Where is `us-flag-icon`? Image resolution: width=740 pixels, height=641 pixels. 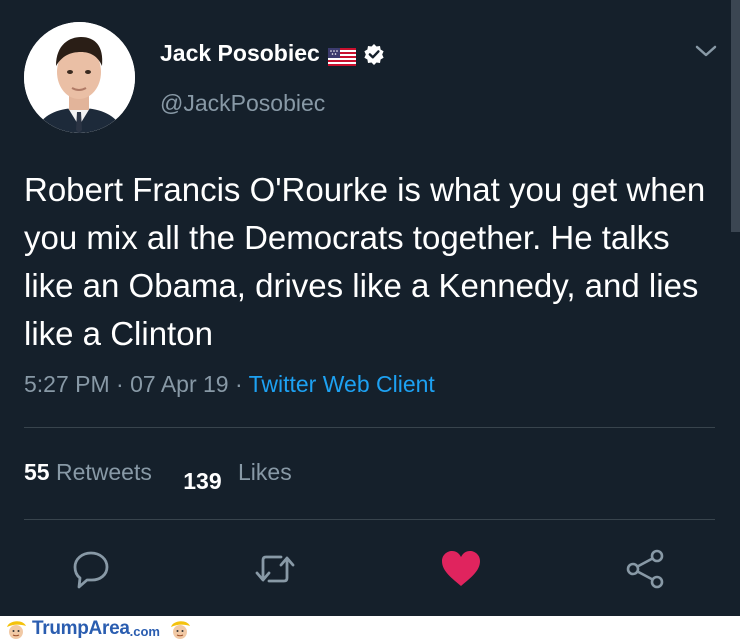
us-flag-icon is located at coordinates (341, 55).